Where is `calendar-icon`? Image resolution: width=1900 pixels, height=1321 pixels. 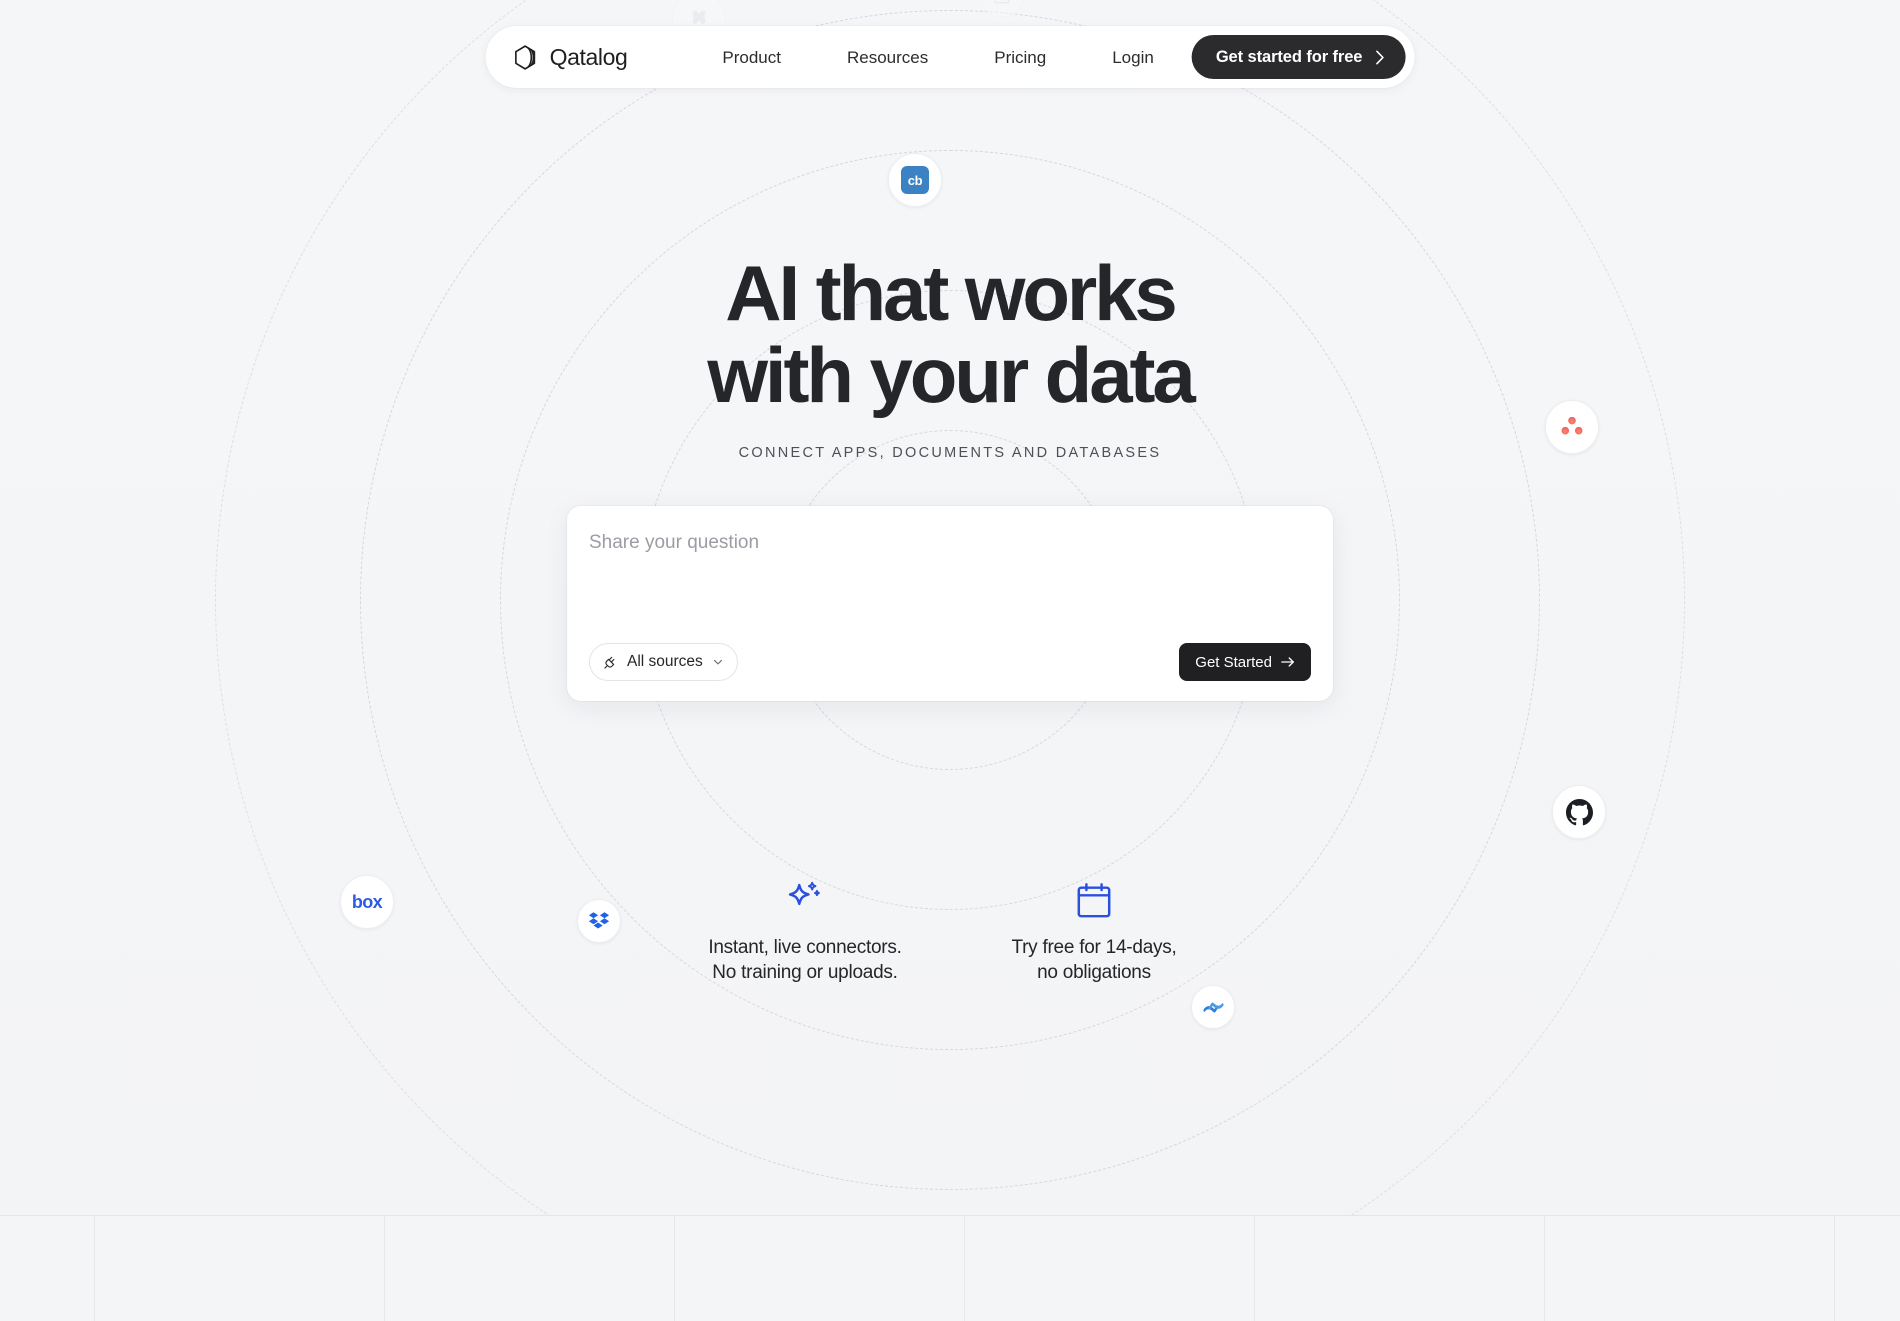 calendar-icon is located at coordinates (1094, 898).